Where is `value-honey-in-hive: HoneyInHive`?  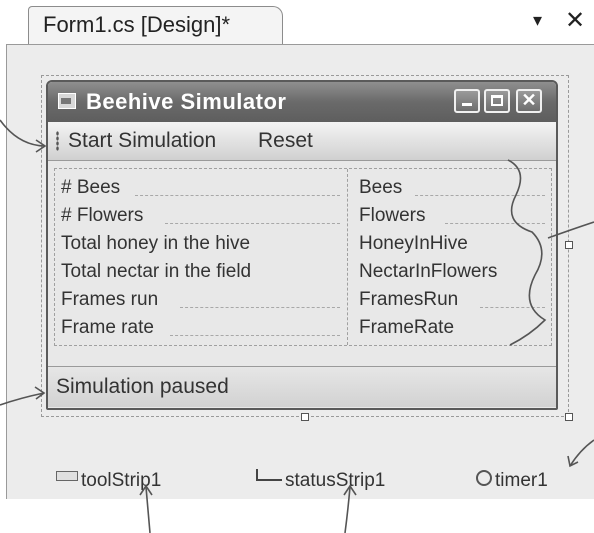
value-honey-in-hive: HoneyInHive is located at coordinates (413, 243).